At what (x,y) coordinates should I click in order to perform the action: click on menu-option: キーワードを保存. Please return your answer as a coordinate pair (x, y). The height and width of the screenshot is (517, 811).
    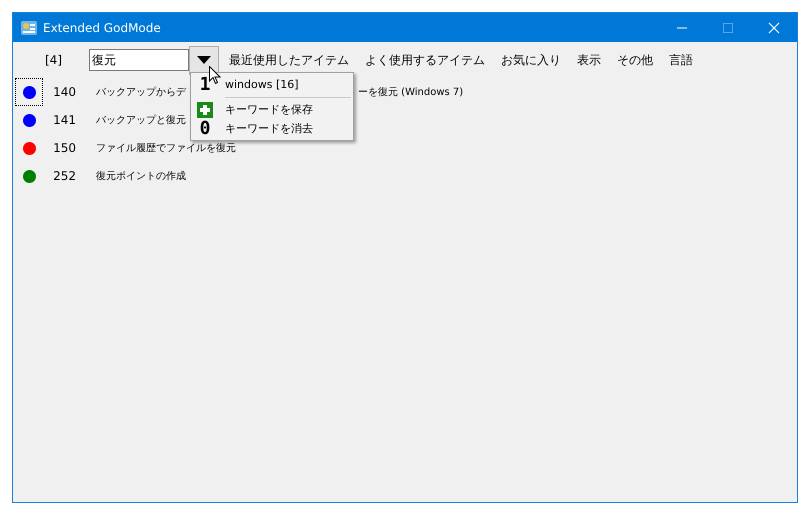
    Looking at the image, I should click on (269, 109).